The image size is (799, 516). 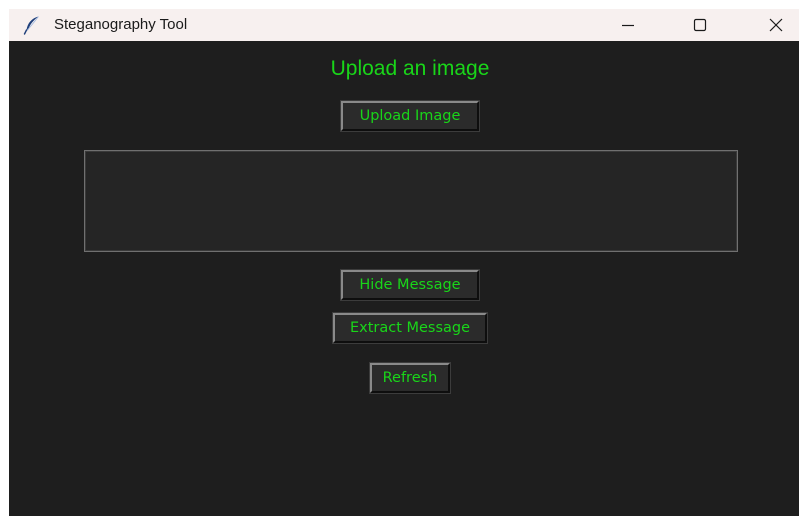 What do you see at coordinates (31, 25) in the screenshot?
I see `feather-icon` at bounding box center [31, 25].